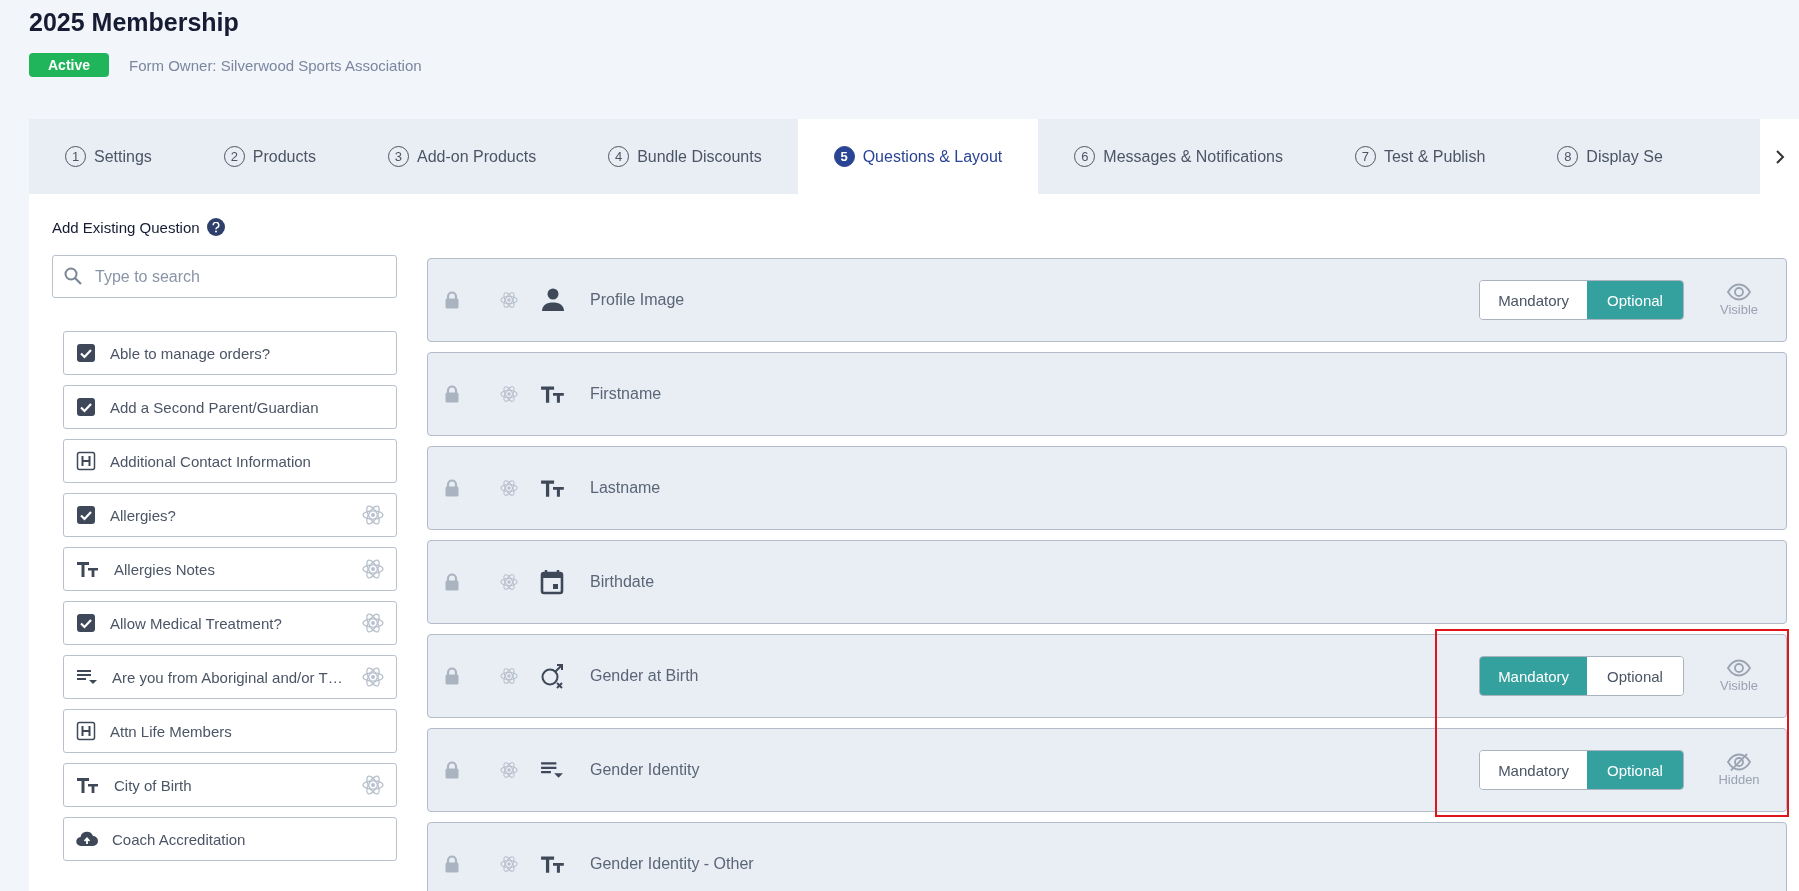 The width and height of the screenshot is (1799, 891). I want to click on eye-slash-icon, so click(1739, 762).